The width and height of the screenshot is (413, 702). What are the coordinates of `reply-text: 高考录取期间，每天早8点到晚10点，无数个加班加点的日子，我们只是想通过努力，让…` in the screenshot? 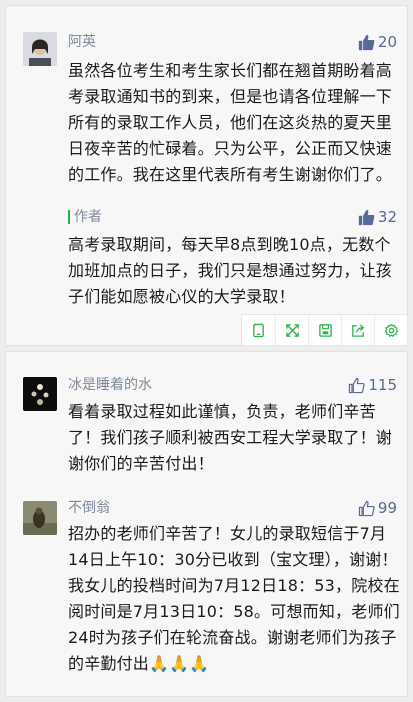 It's located at (230, 270).